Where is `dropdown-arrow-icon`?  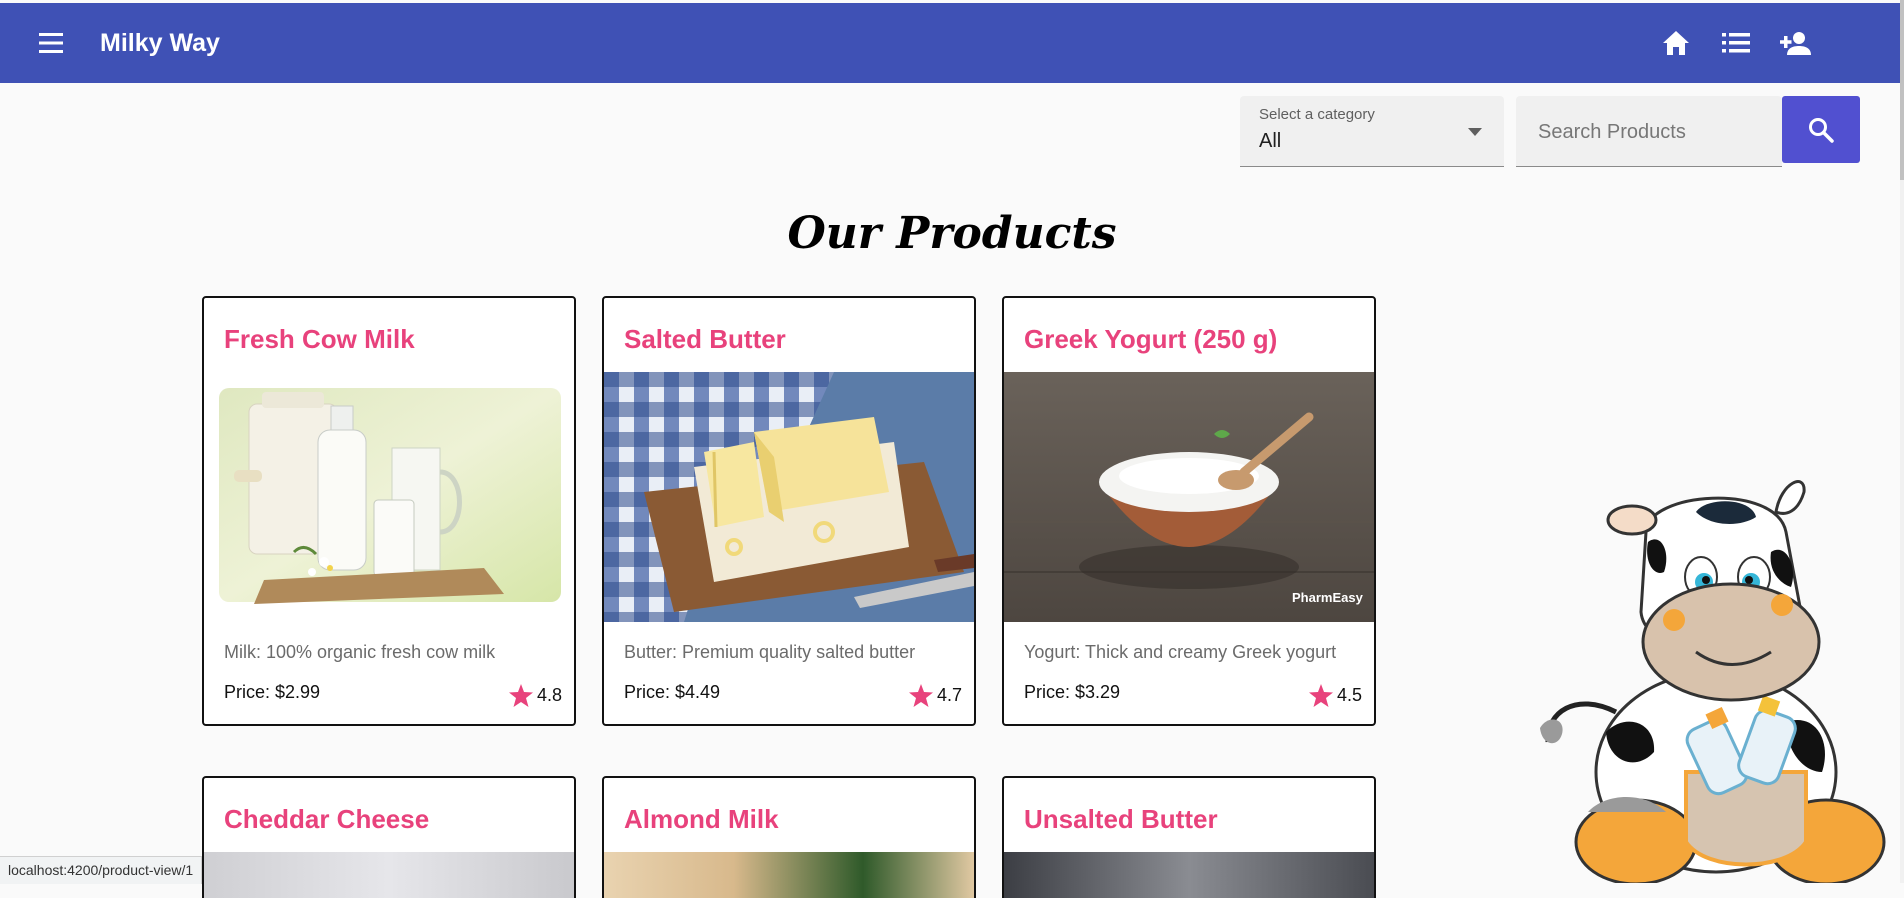
dropdown-arrow-icon is located at coordinates (1475, 132).